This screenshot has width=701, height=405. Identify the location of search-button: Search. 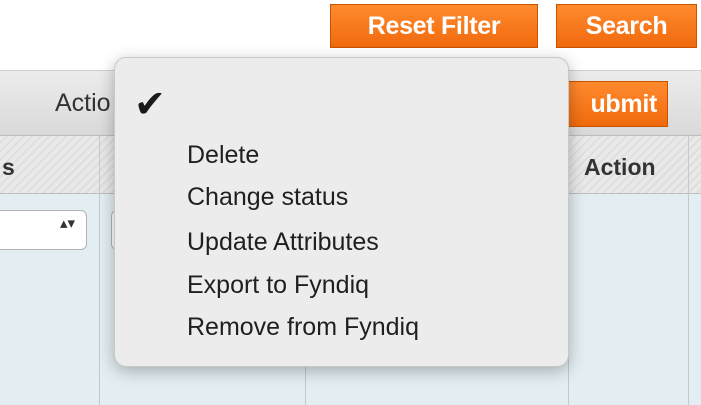
(626, 26).